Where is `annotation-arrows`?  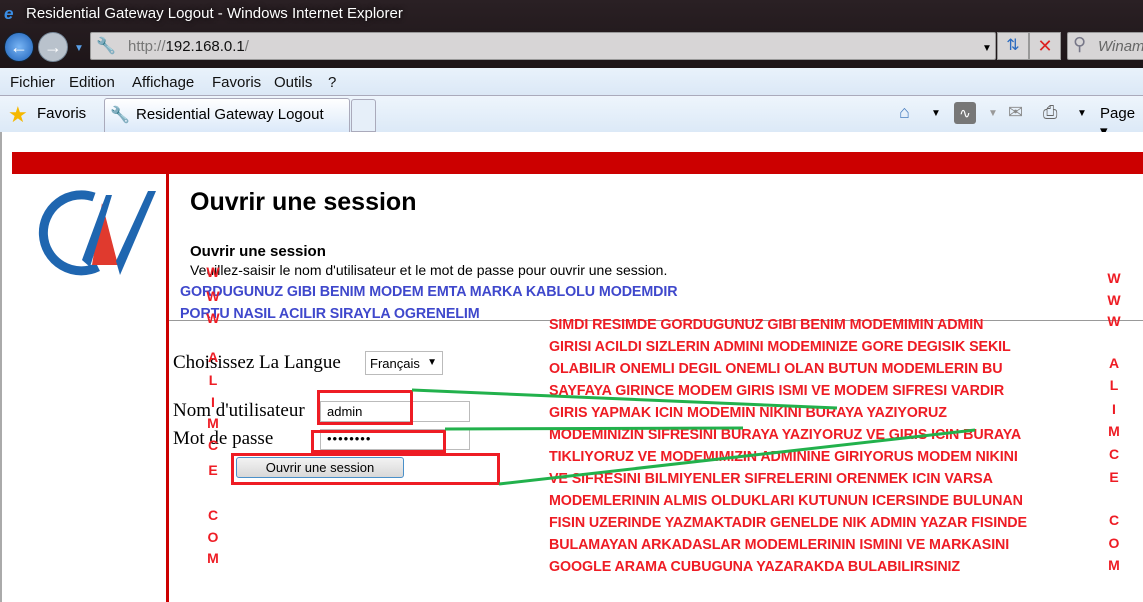 annotation-arrows is located at coordinates (693, 437).